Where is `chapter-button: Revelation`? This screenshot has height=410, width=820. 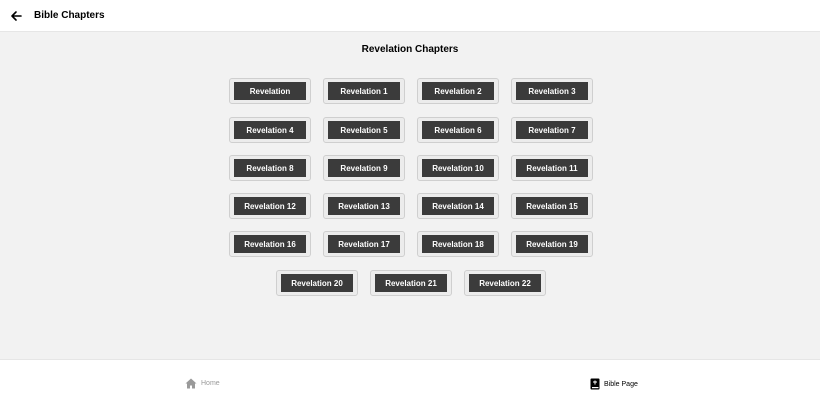
chapter-button: Revelation is located at coordinates (270, 91).